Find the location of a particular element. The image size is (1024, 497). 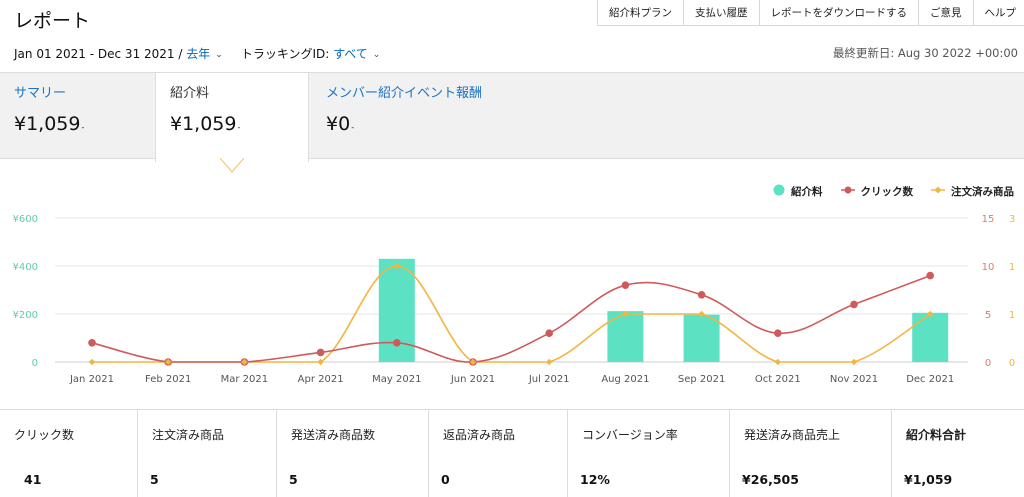

y-right-clicks-tick: 15 is located at coordinates (988, 219).